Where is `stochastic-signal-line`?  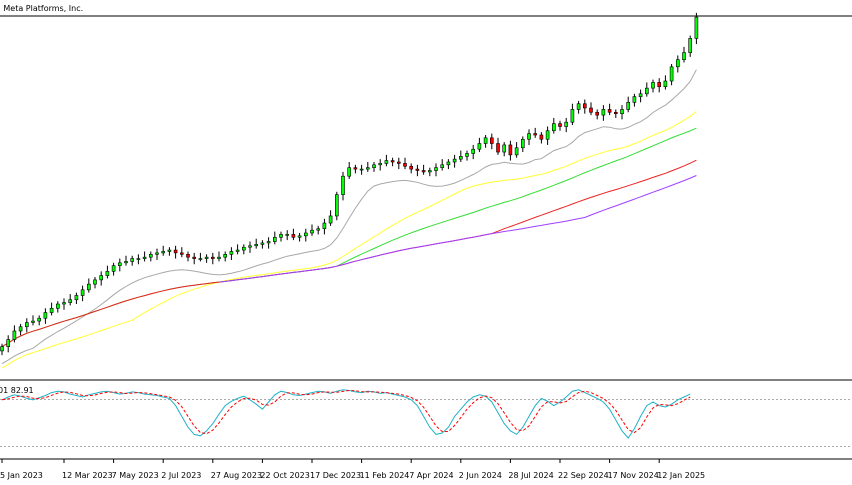 stochastic-signal-line is located at coordinates (346, 412).